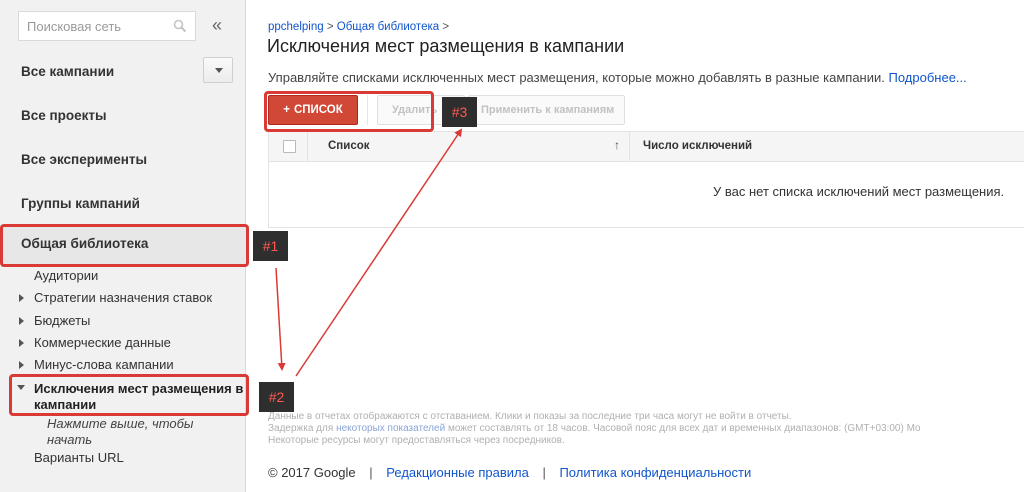 The height and width of the screenshot is (492, 1024). What do you see at coordinates (140, 397) in the screenshot?
I see `library-item-placement-exclusions: Исключения мест размещения в кампании` at bounding box center [140, 397].